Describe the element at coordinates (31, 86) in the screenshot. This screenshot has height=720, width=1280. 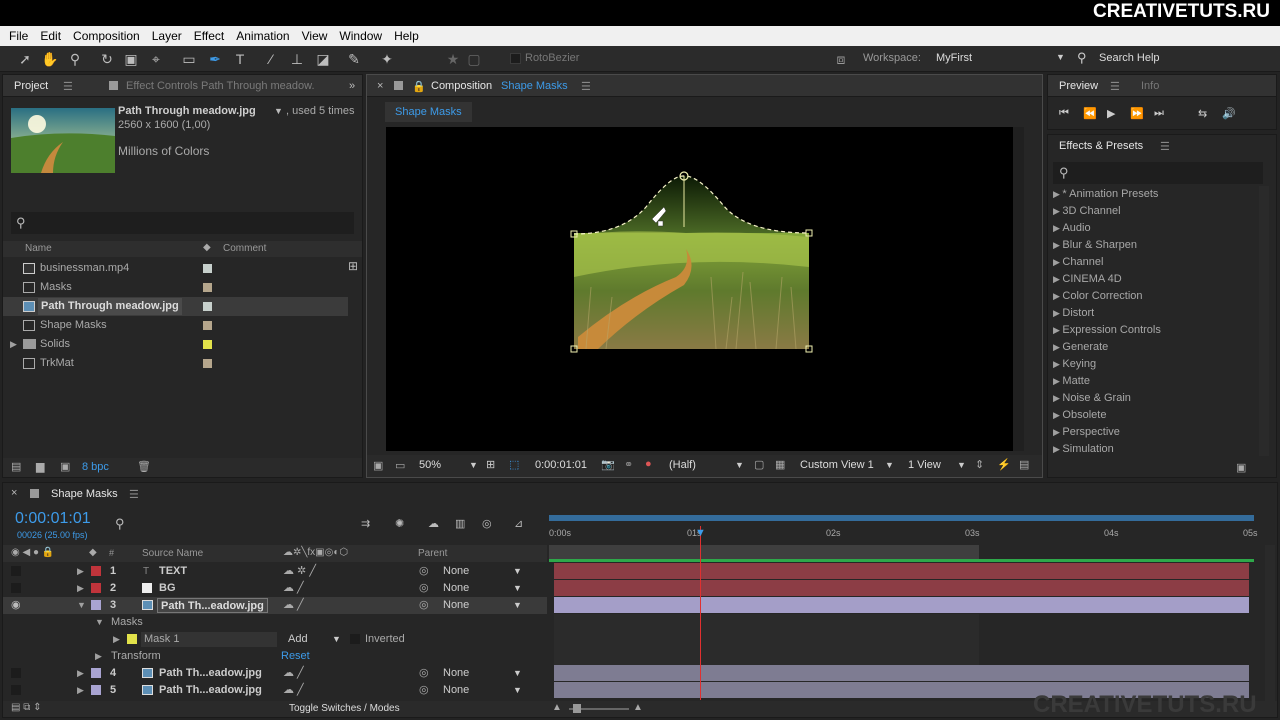
I see `tab-project: Project` at that location.